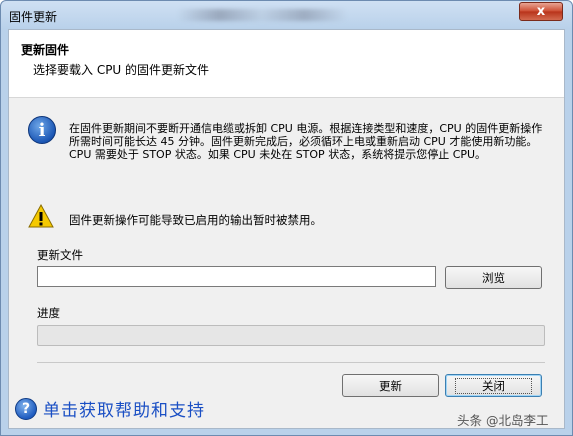 The width and height of the screenshot is (573, 436). I want to click on update-file-input, so click(236, 276).